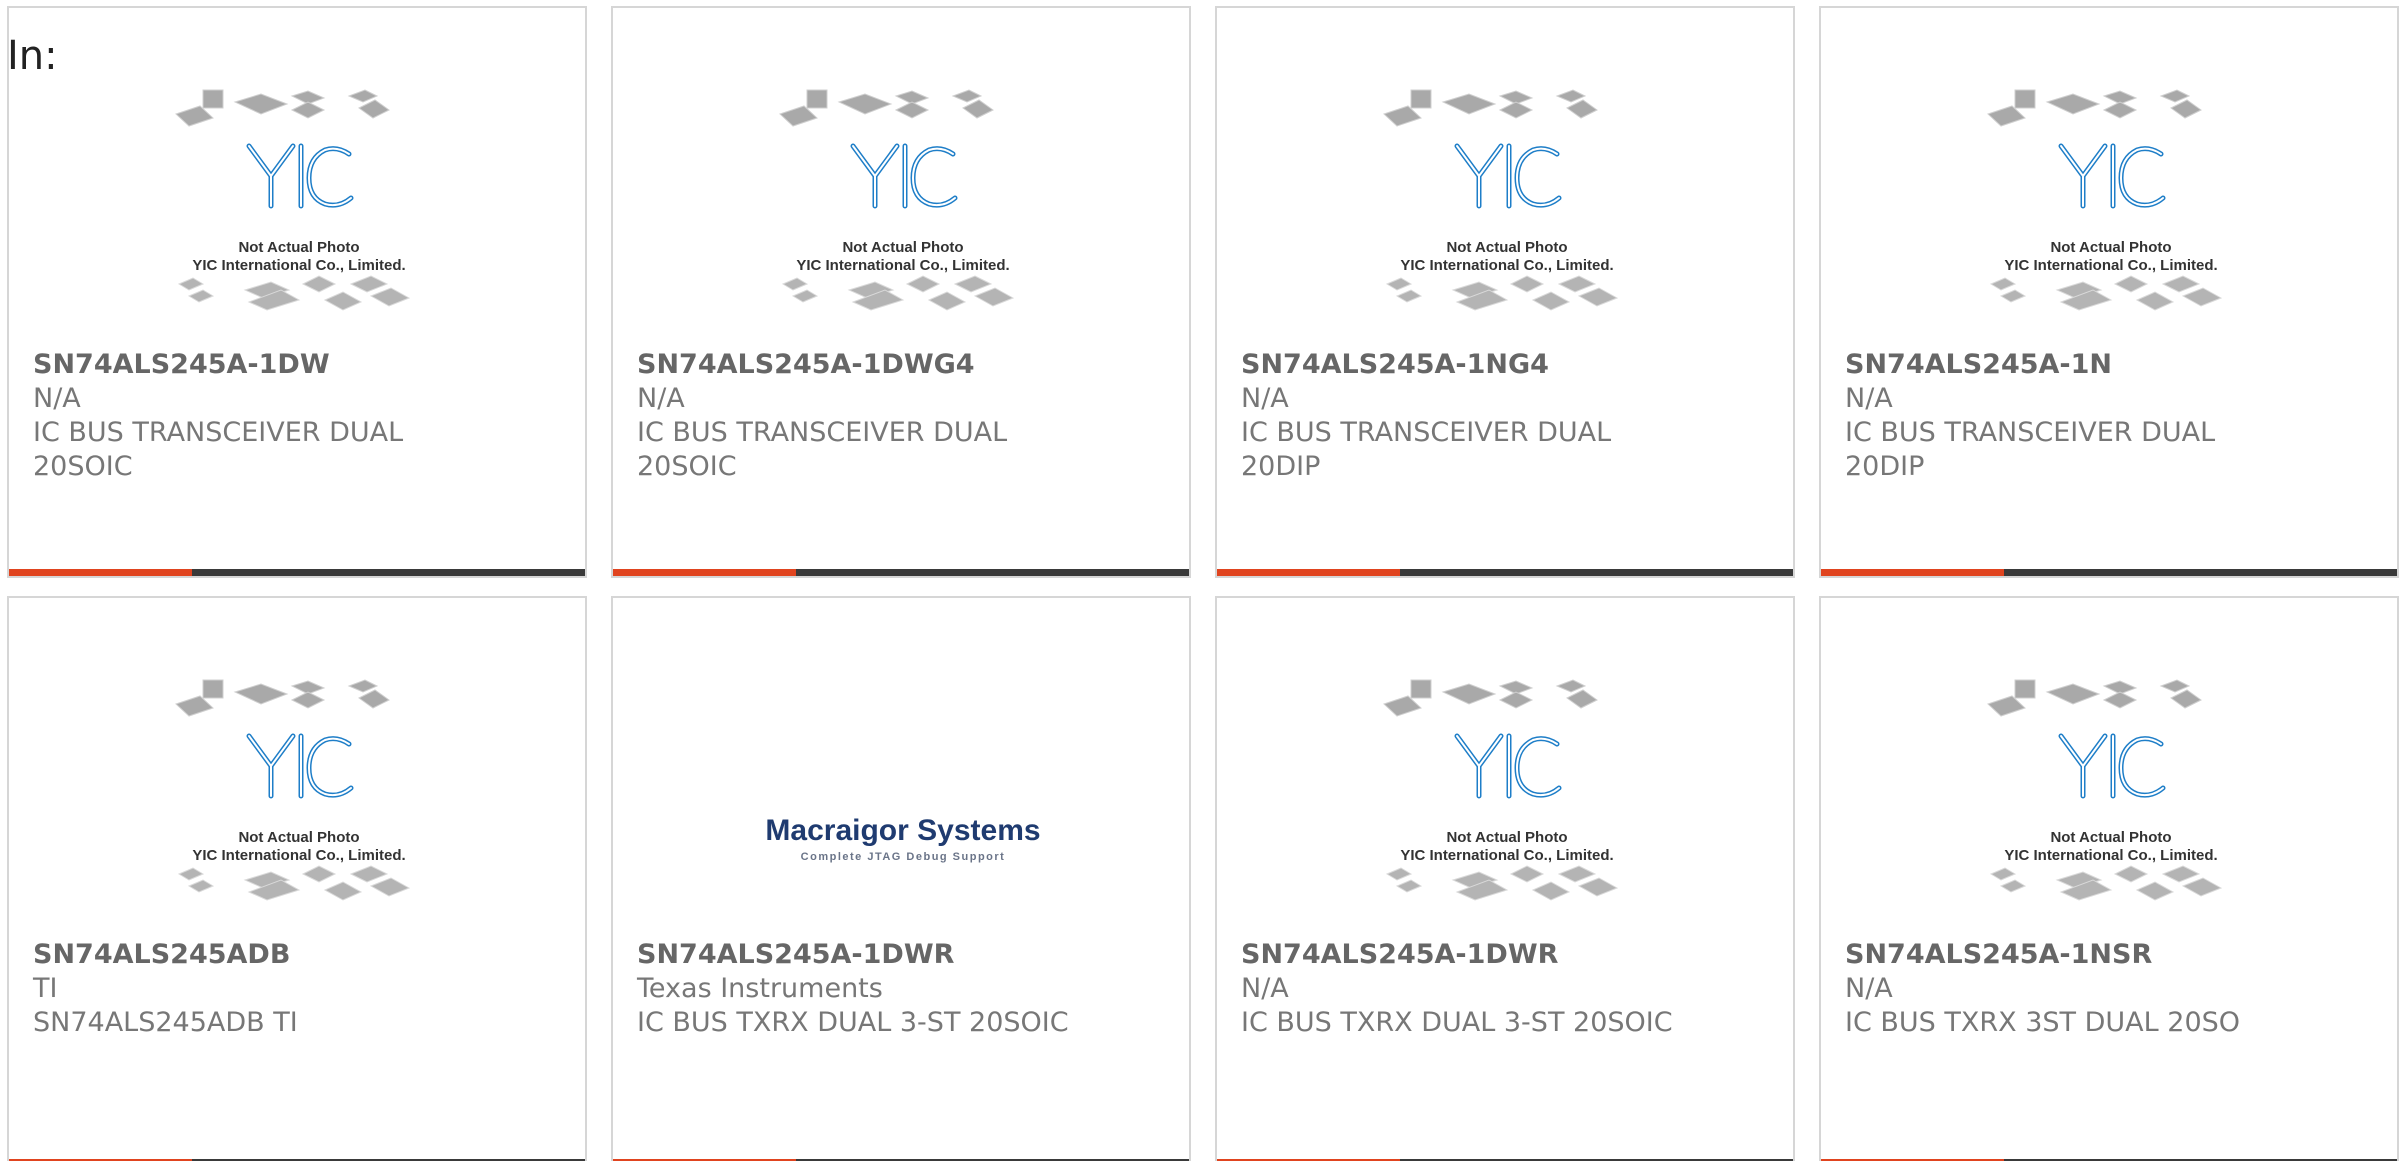 This screenshot has height=1161, width=2400. What do you see at coordinates (45, 988) in the screenshot?
I see `manufacturer: TI` at bounding box center [45, 988].